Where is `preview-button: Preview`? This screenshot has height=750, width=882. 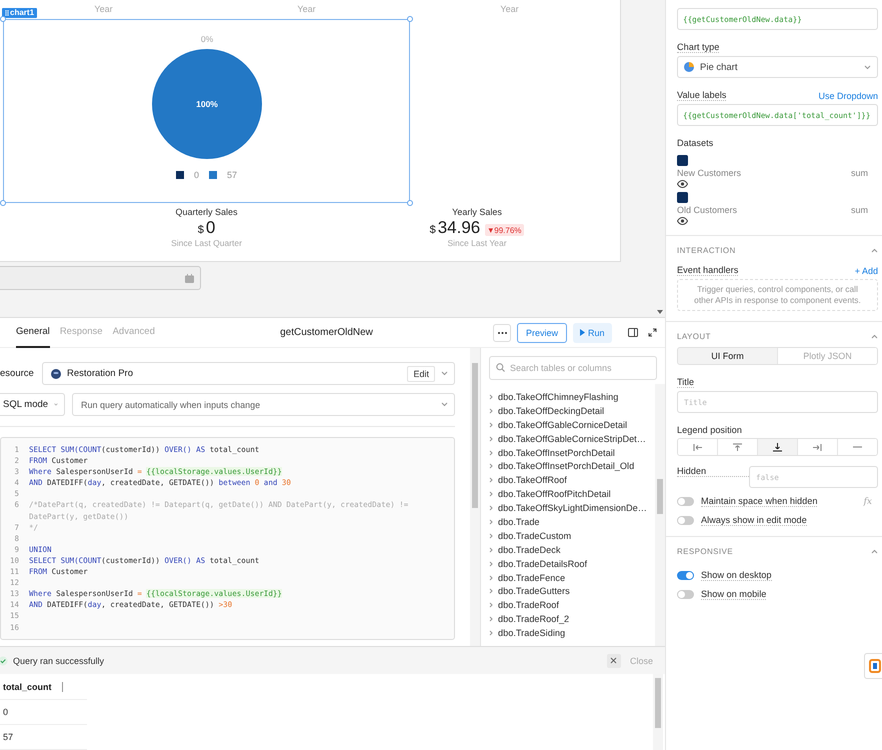 preview-button: Preview is located at coordinates (542, 332).